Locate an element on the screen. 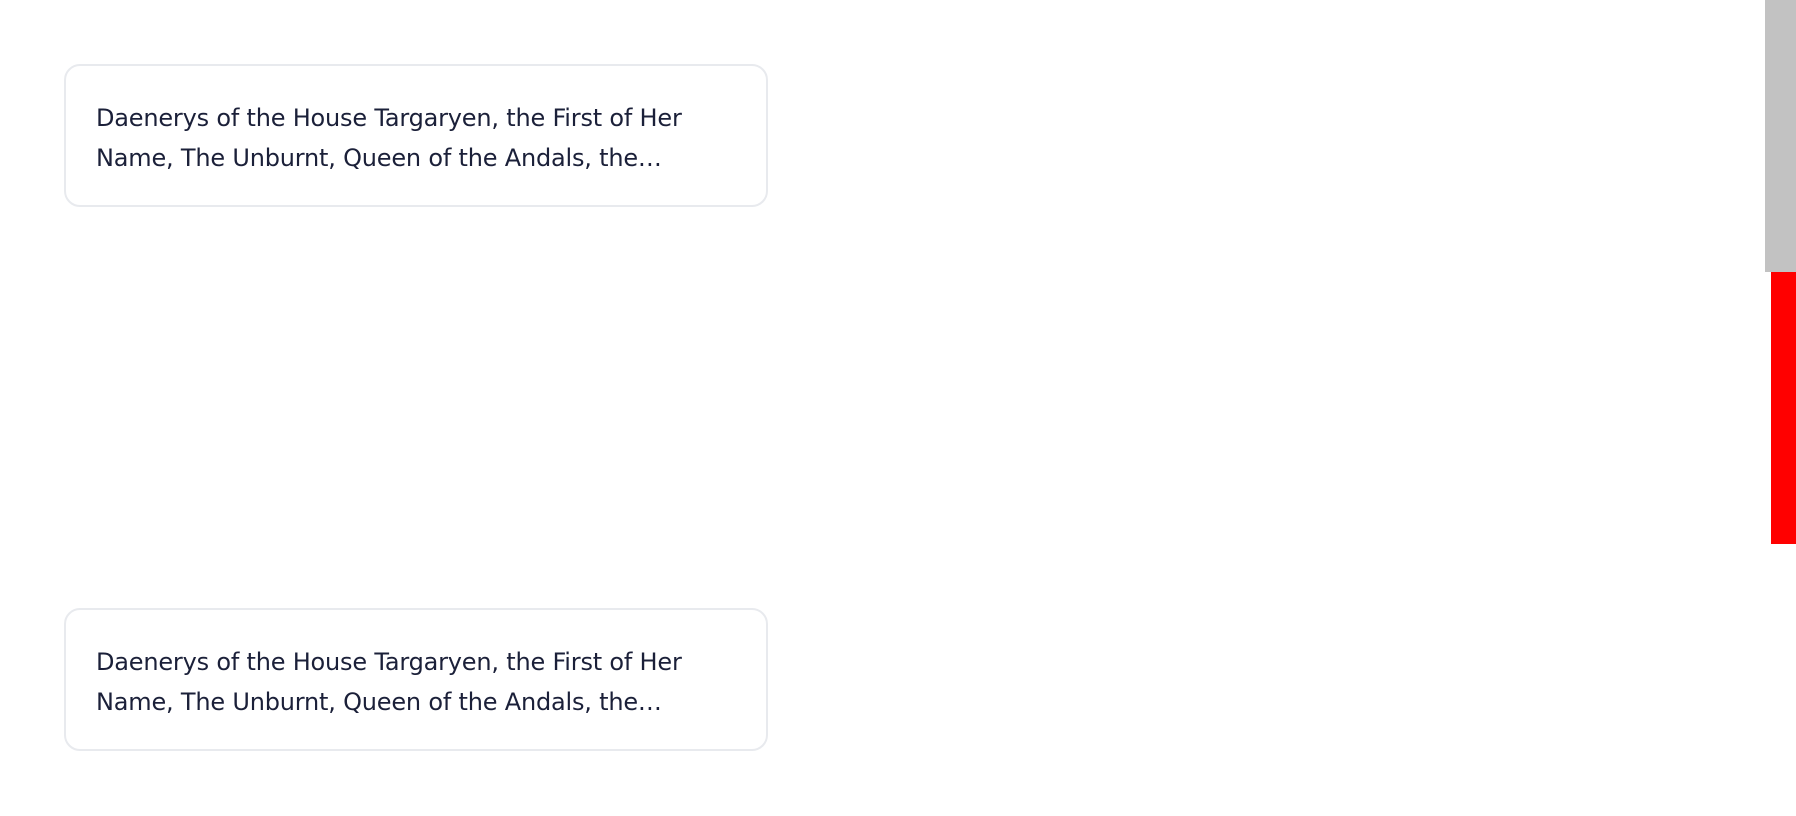 The image size is (1796, 816). scrollbar-thumb is located at coordinates (1780, 136).